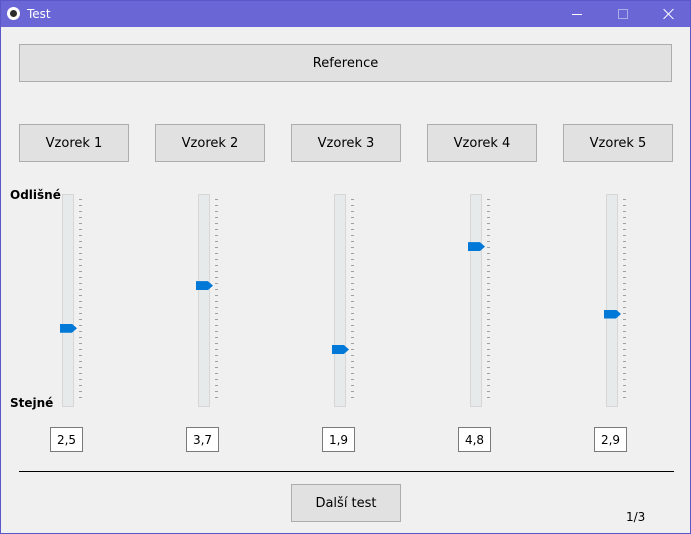 The image size is (691, 534). I want to click on sample-2-button: Vzorek 2, so click(210, 143).